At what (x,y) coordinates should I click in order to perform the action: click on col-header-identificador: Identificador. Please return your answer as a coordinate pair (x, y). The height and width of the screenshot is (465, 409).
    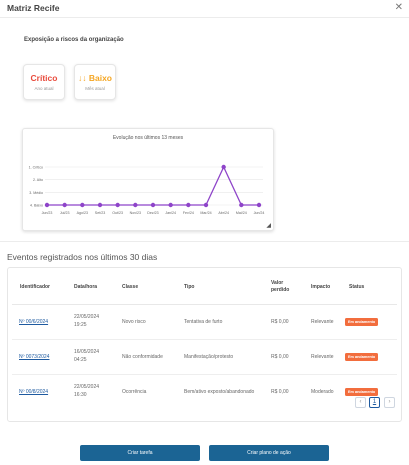
    Looking at the image, I should click on (35, 287).